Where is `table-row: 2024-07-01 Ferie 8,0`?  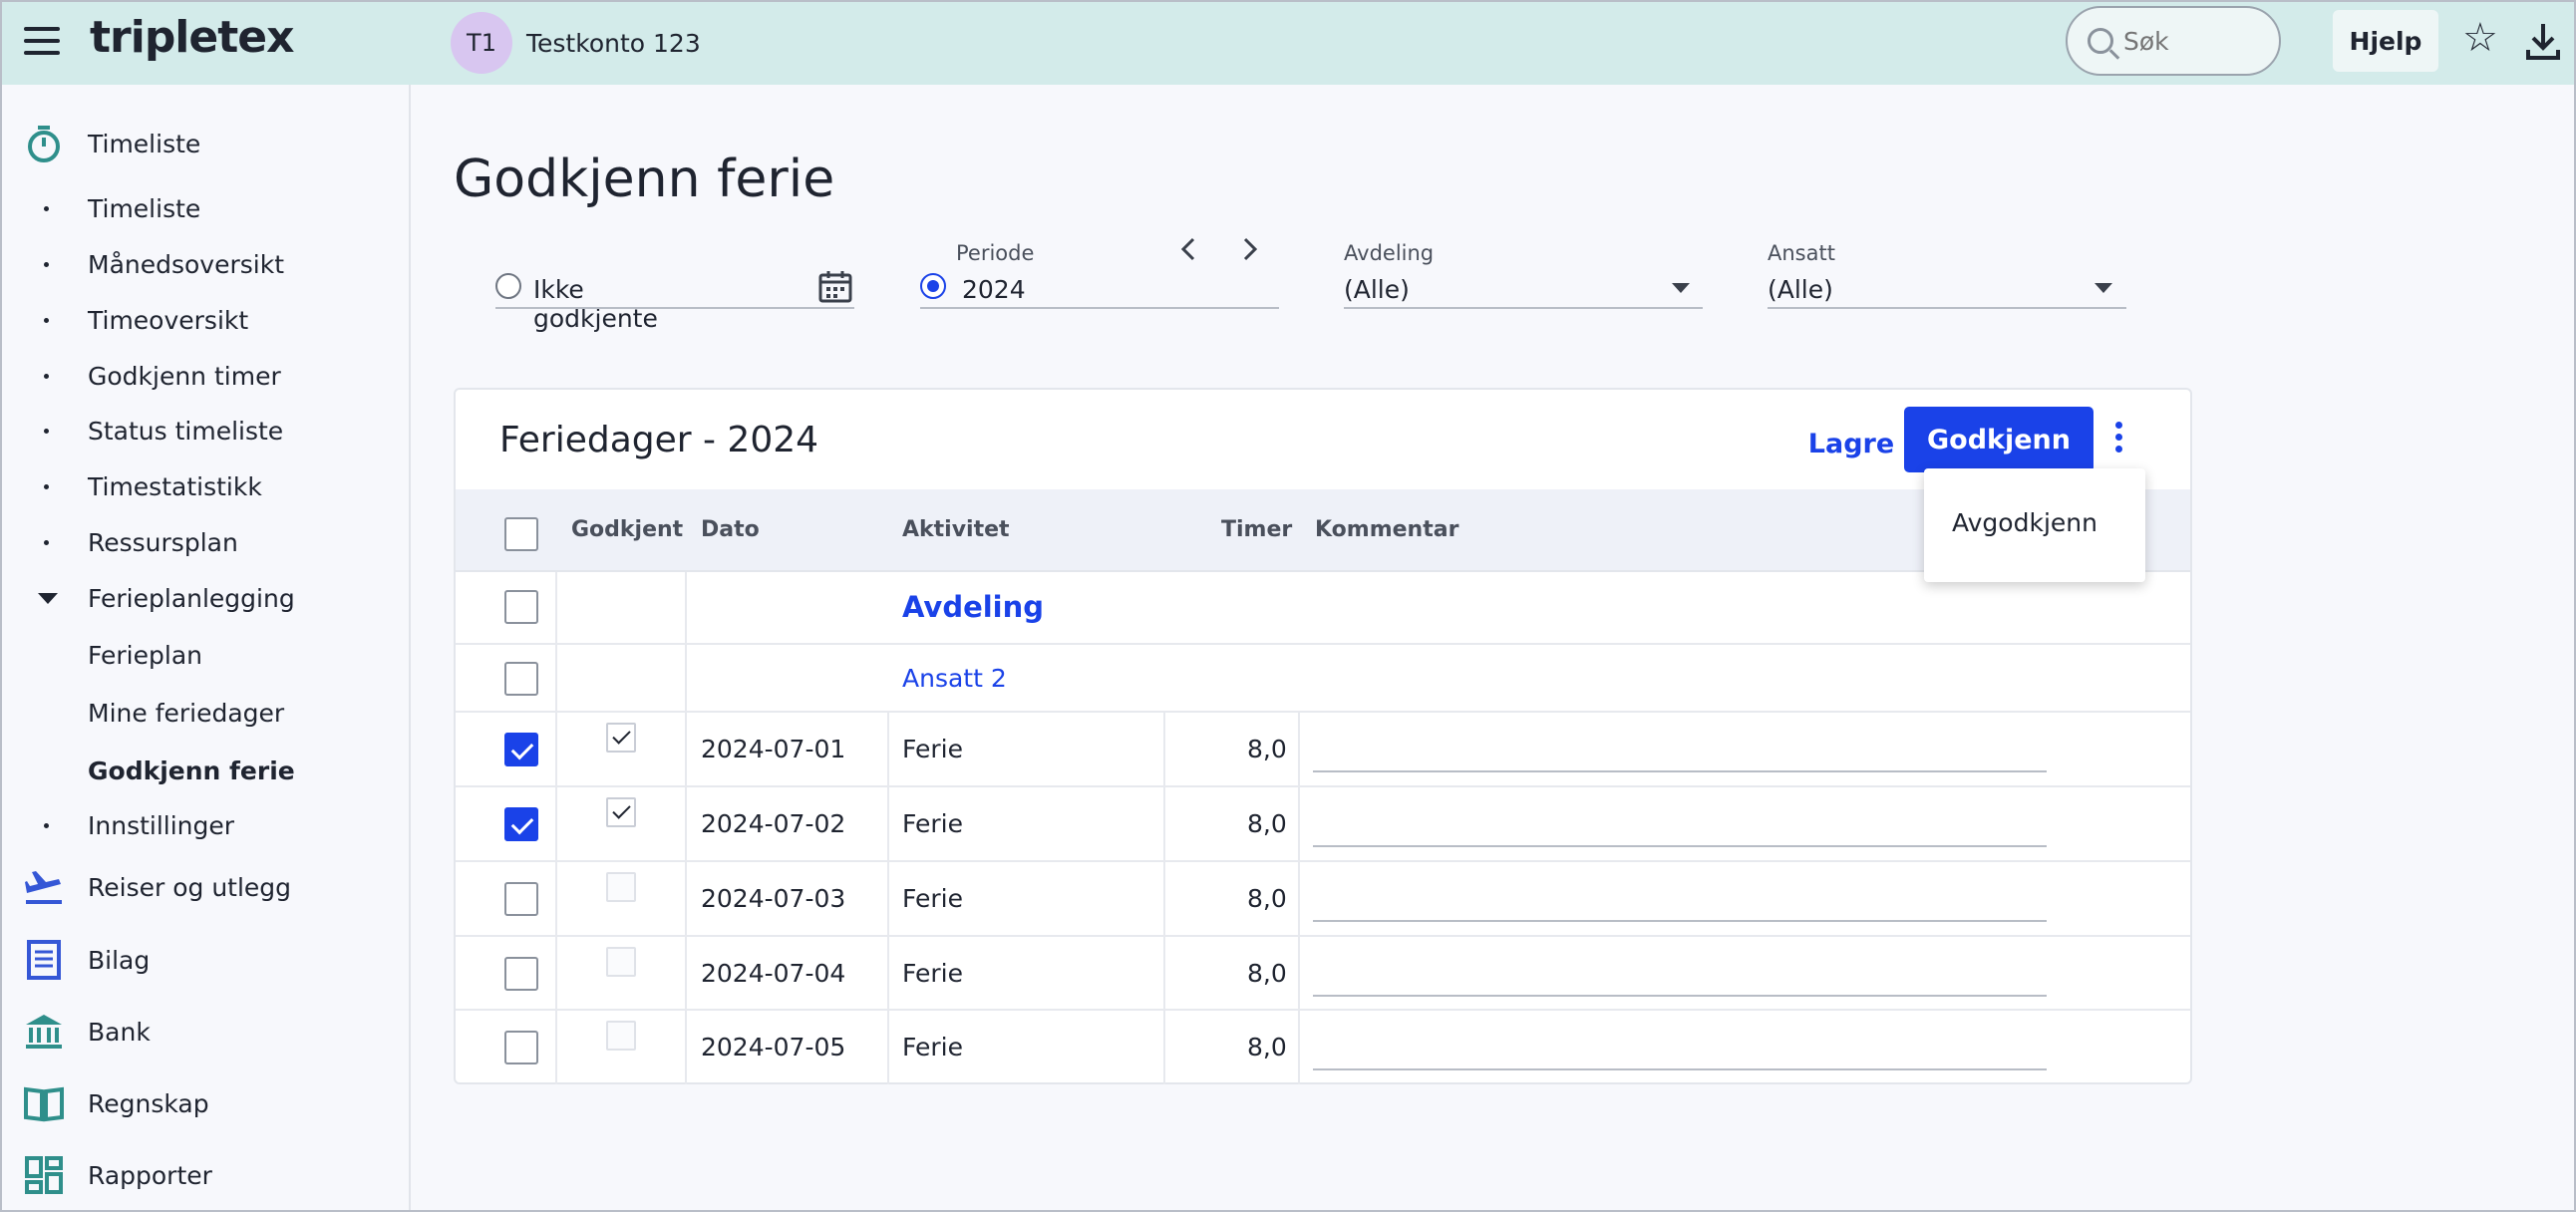 table-row: 2024-07-01 Ferie 8,0 is located at coordinates (1323, 750).